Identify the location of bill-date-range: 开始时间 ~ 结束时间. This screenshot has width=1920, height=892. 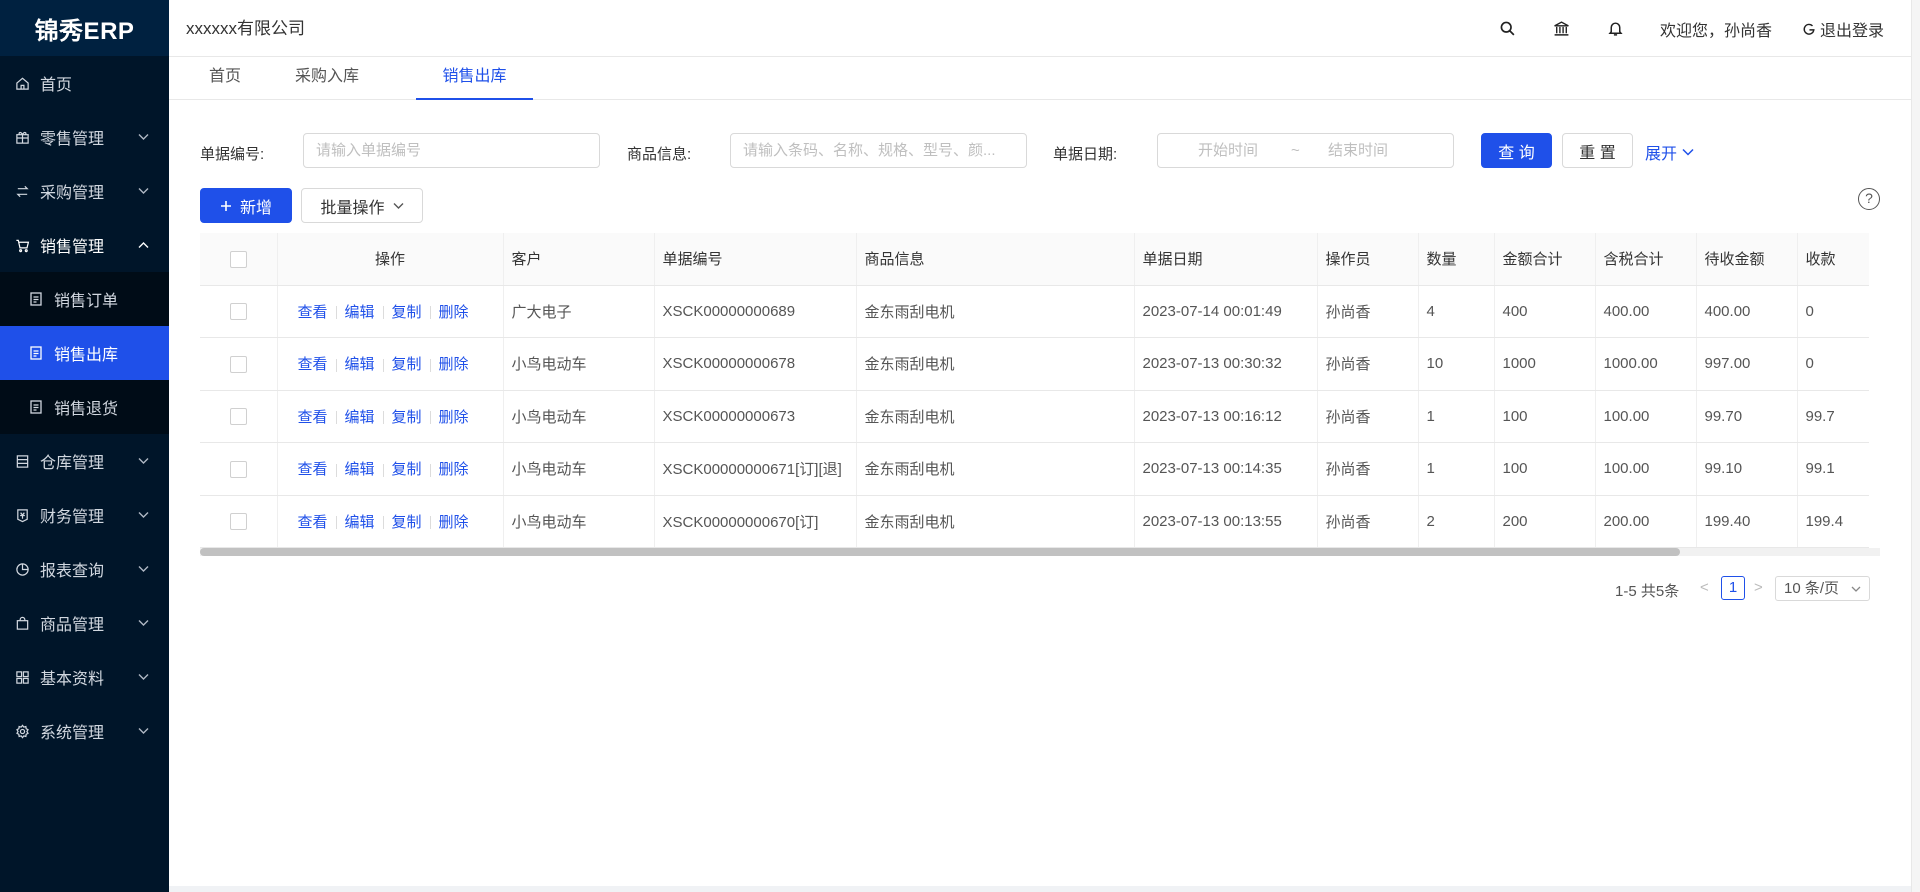
(1305, 150).